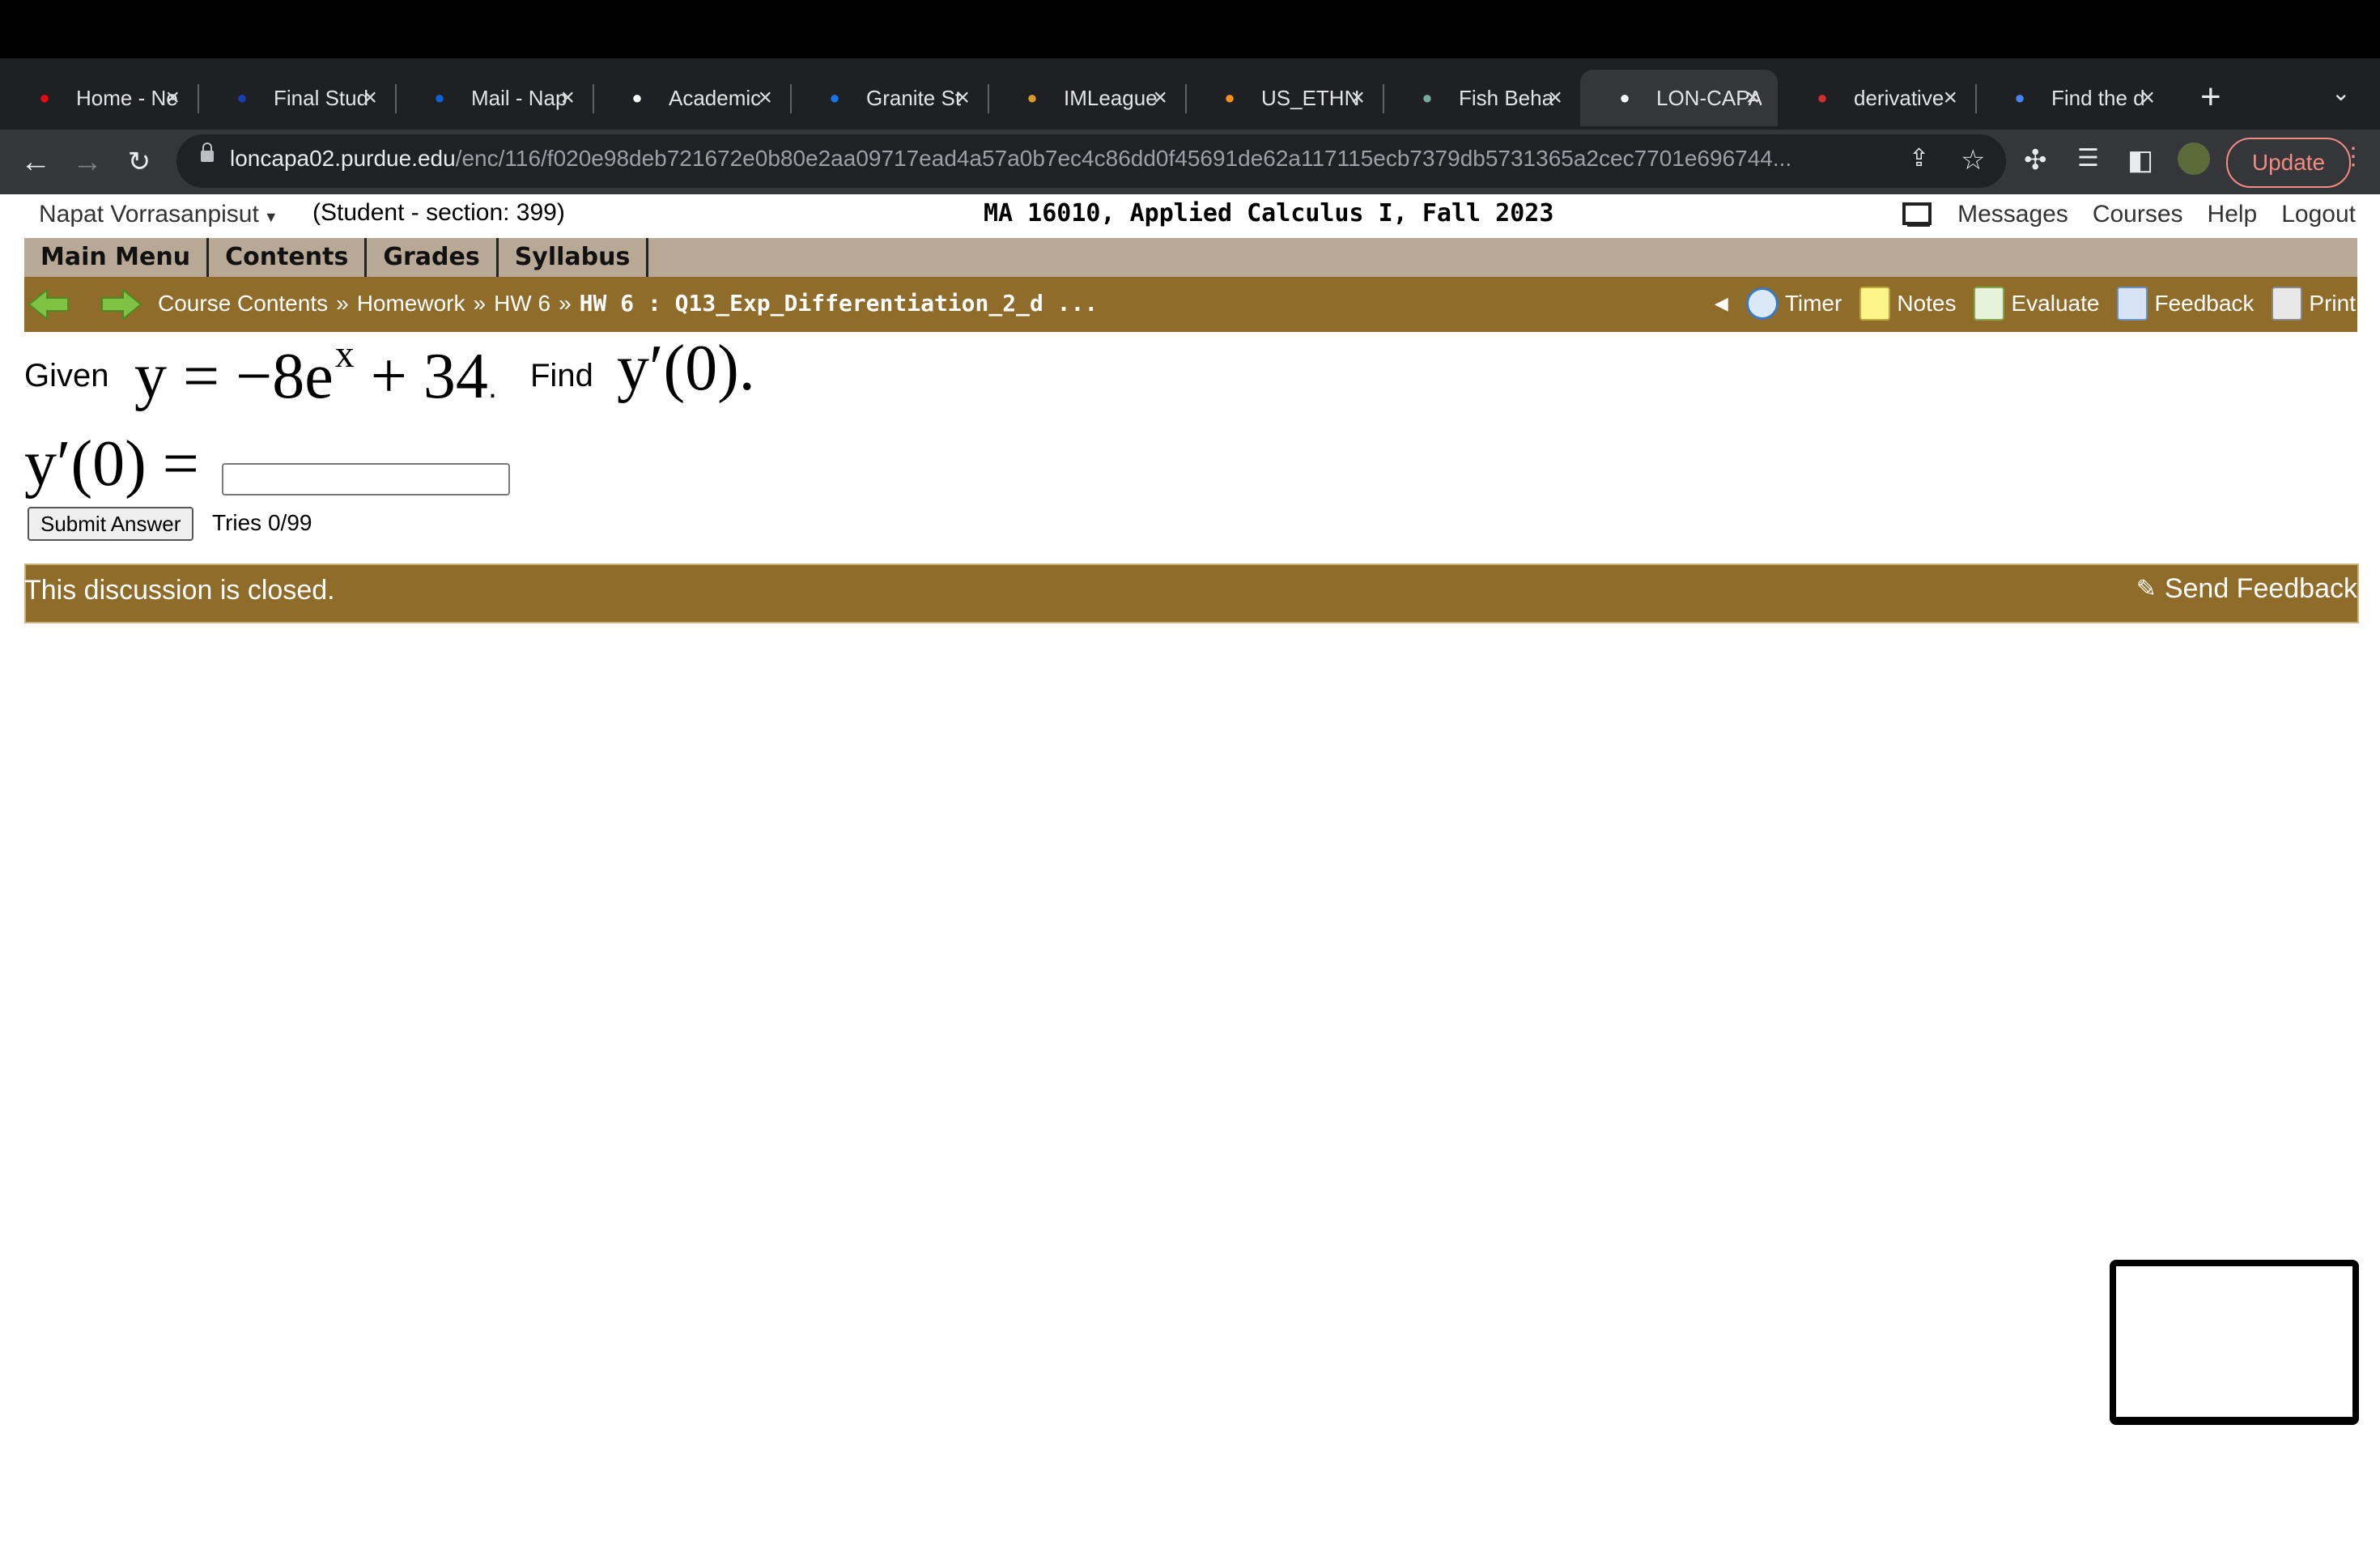  What do you see at coordinates (243, 304) in the screenshot?
I see `breadcrumb-course-contents: Course Contents` at bounding box center [243, 304].